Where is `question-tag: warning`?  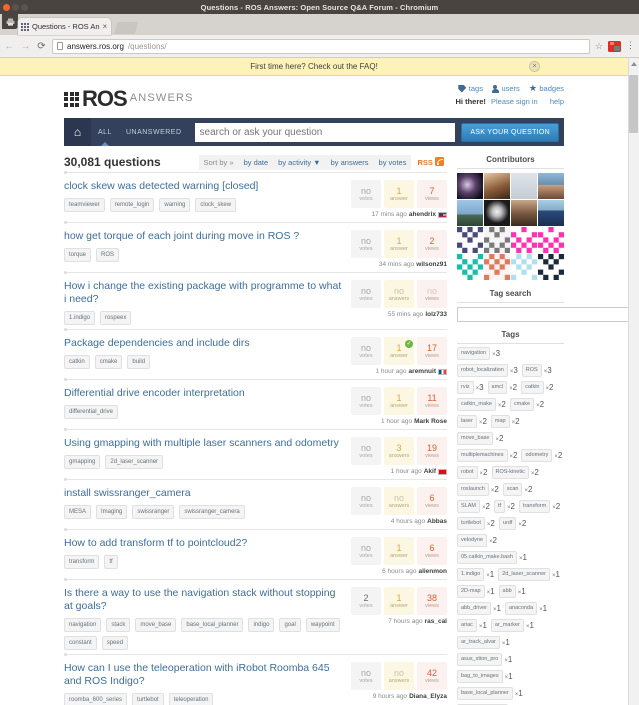 question-tag: warning is located at coordinates (175, 205).